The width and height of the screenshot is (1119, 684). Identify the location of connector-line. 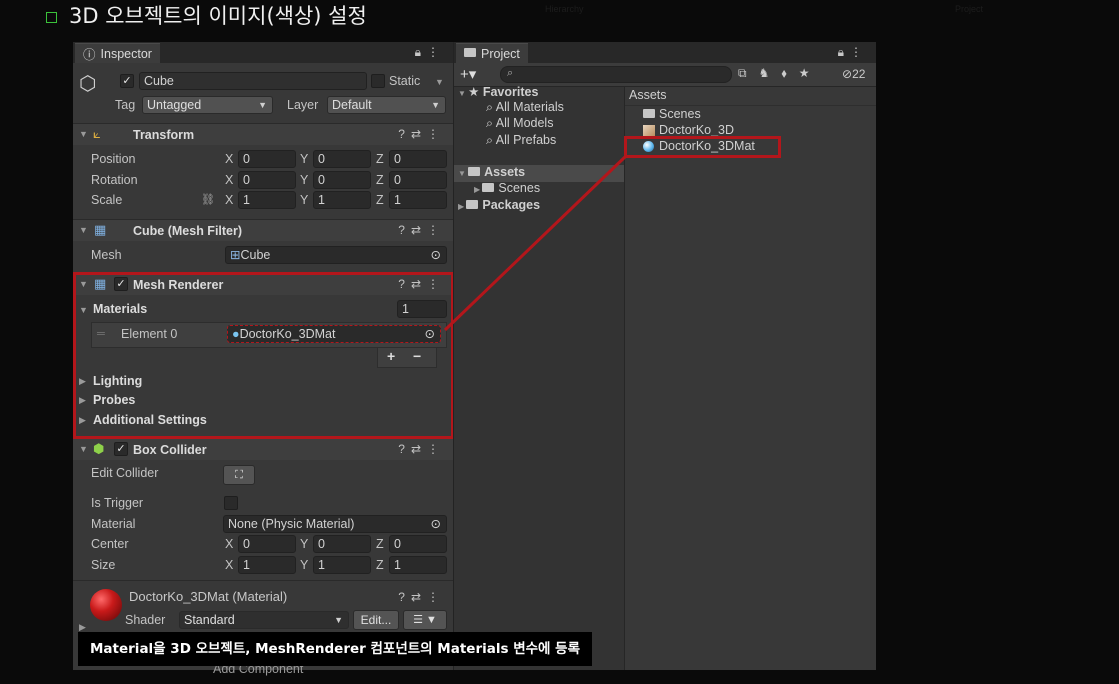
(535, 243).